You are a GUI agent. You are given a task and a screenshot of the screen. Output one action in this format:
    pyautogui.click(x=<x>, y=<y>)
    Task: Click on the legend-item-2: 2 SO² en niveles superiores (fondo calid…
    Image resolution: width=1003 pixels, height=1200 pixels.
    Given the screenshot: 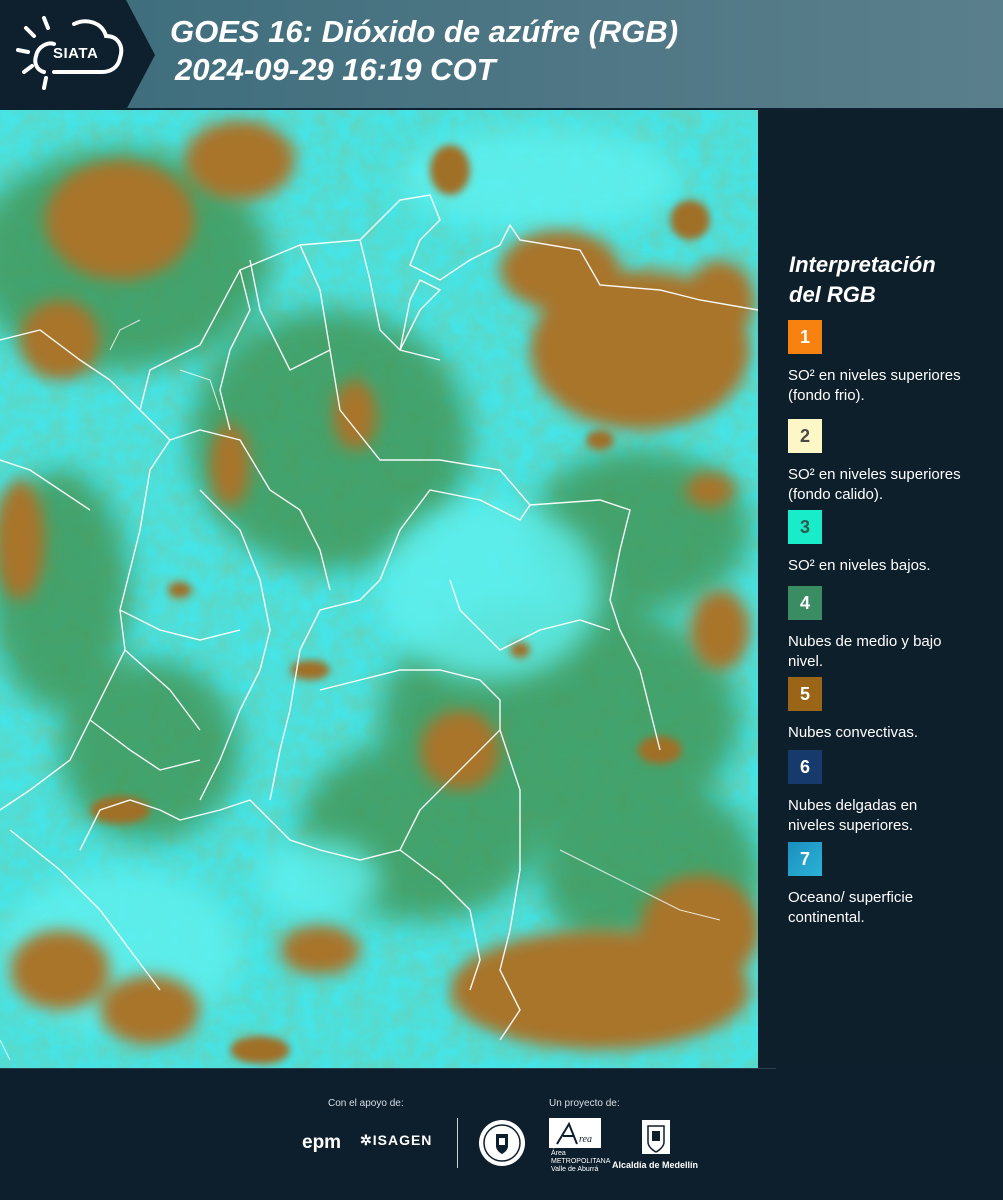 What is the action you would take?
    pyautogui.click(x=890, y=461)
    